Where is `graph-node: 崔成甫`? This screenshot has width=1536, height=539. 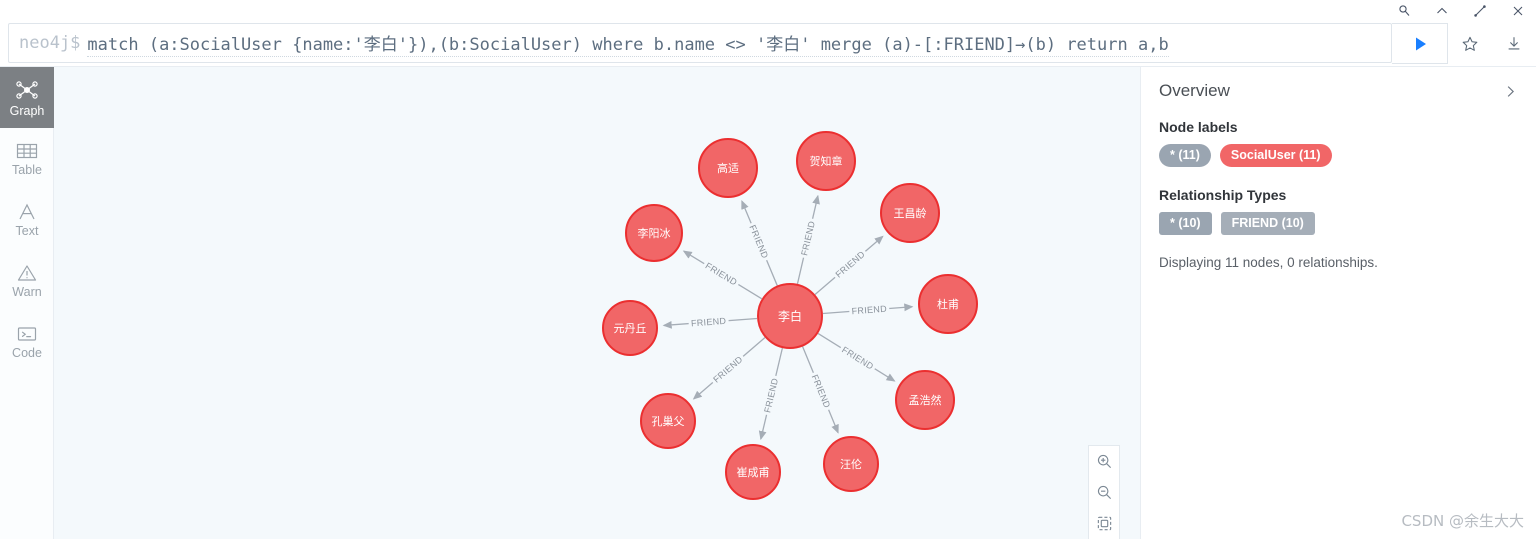 graph-node: 崔成甫 is located at coordinates (753, 472).